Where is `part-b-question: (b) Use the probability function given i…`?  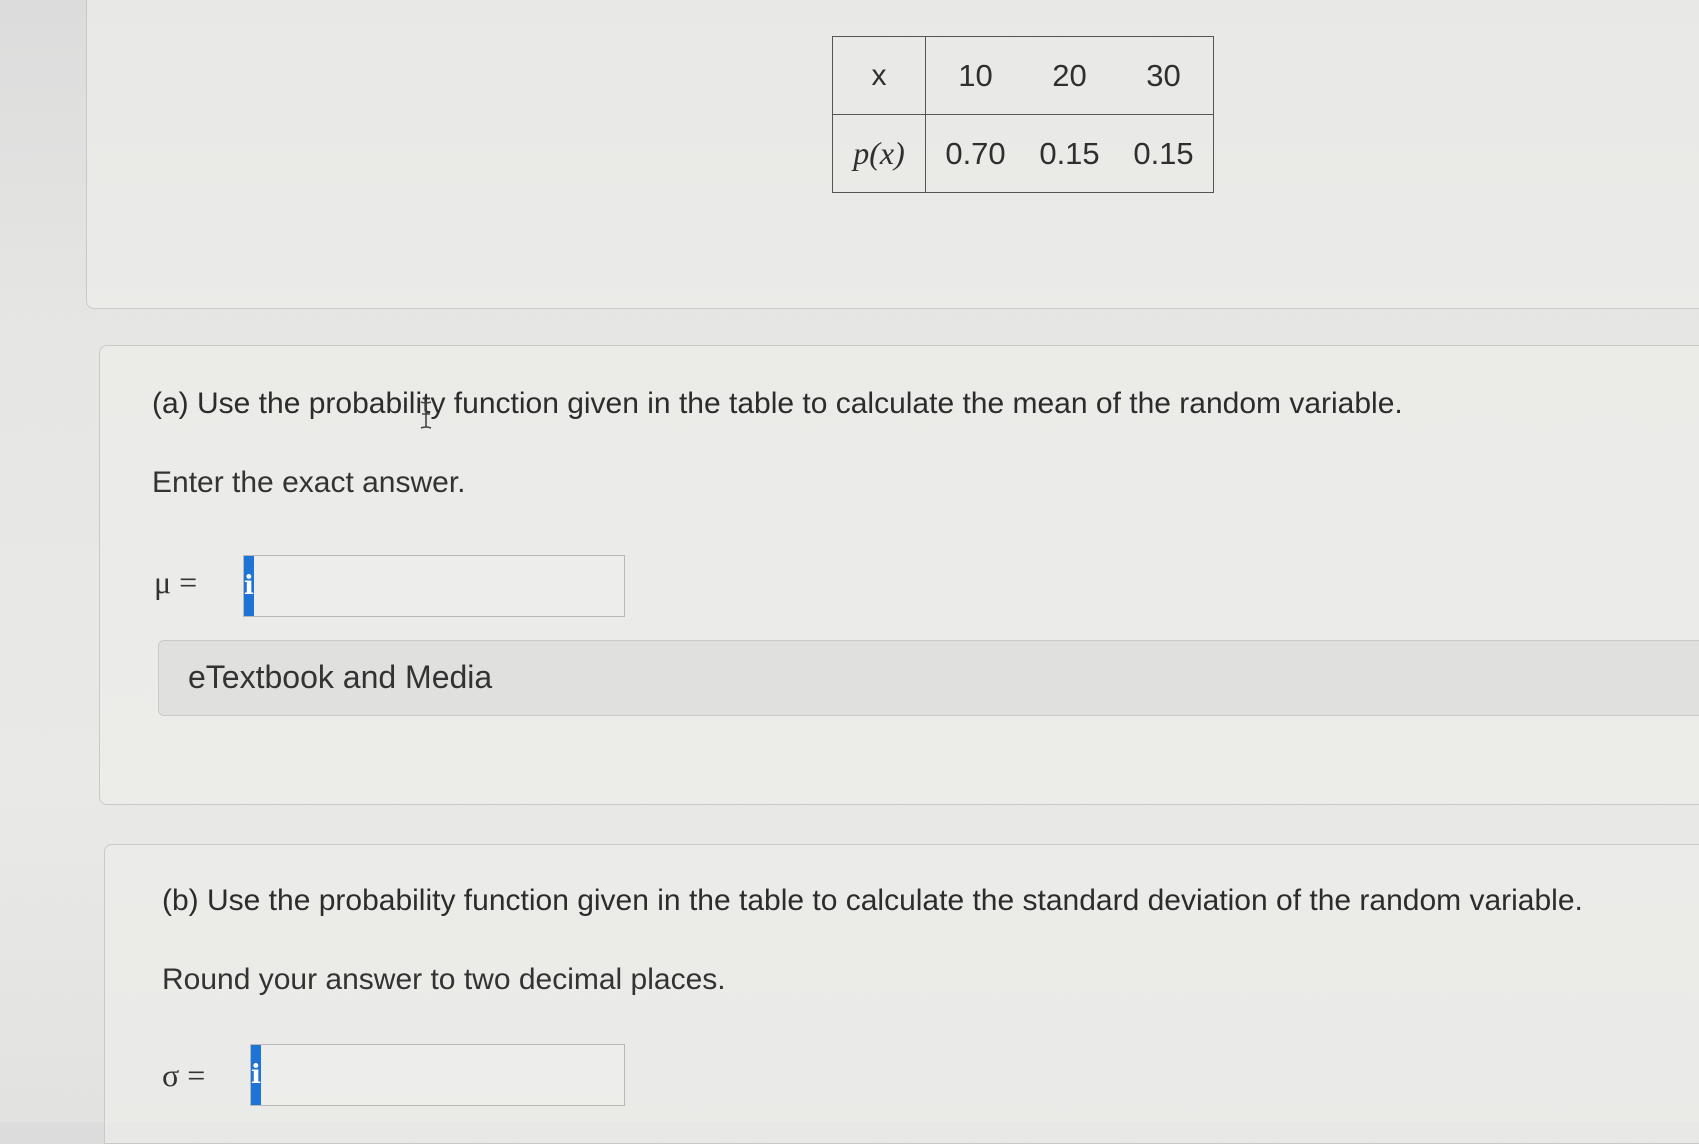
part-b-question: (b) Use the probability function given i… is located at coordinates (872, 900).